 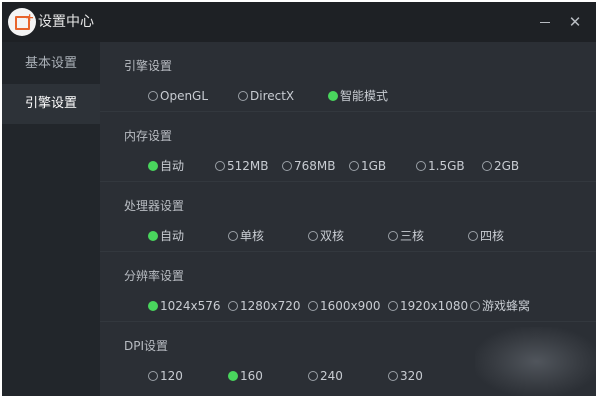 I want to click on option-res-1920x1080: 1920x1080, so click(x=428, y=306).